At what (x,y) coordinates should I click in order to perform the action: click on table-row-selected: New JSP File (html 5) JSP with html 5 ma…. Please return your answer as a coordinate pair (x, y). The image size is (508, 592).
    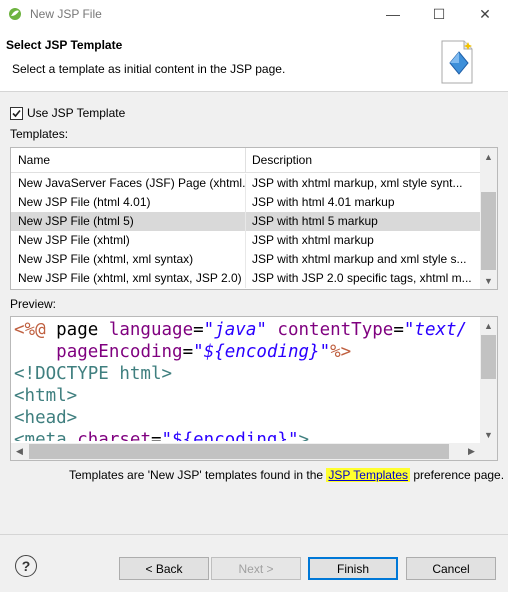
    Looking at the image, I should click on (246, 221).